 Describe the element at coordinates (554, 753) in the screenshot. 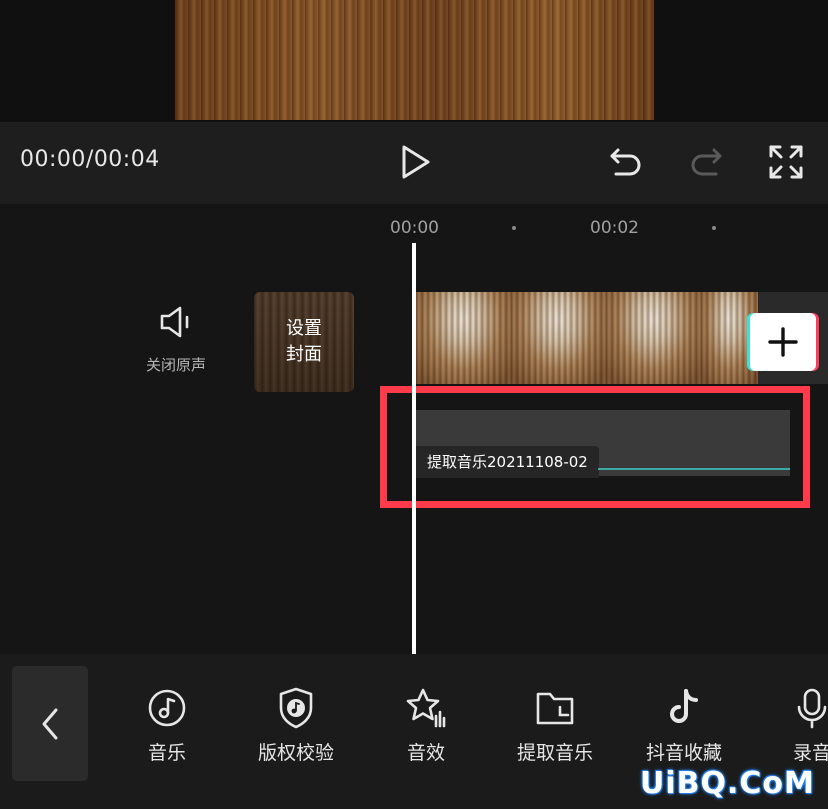

I see `tool-extract-music-label: 提取音乐` at that location.